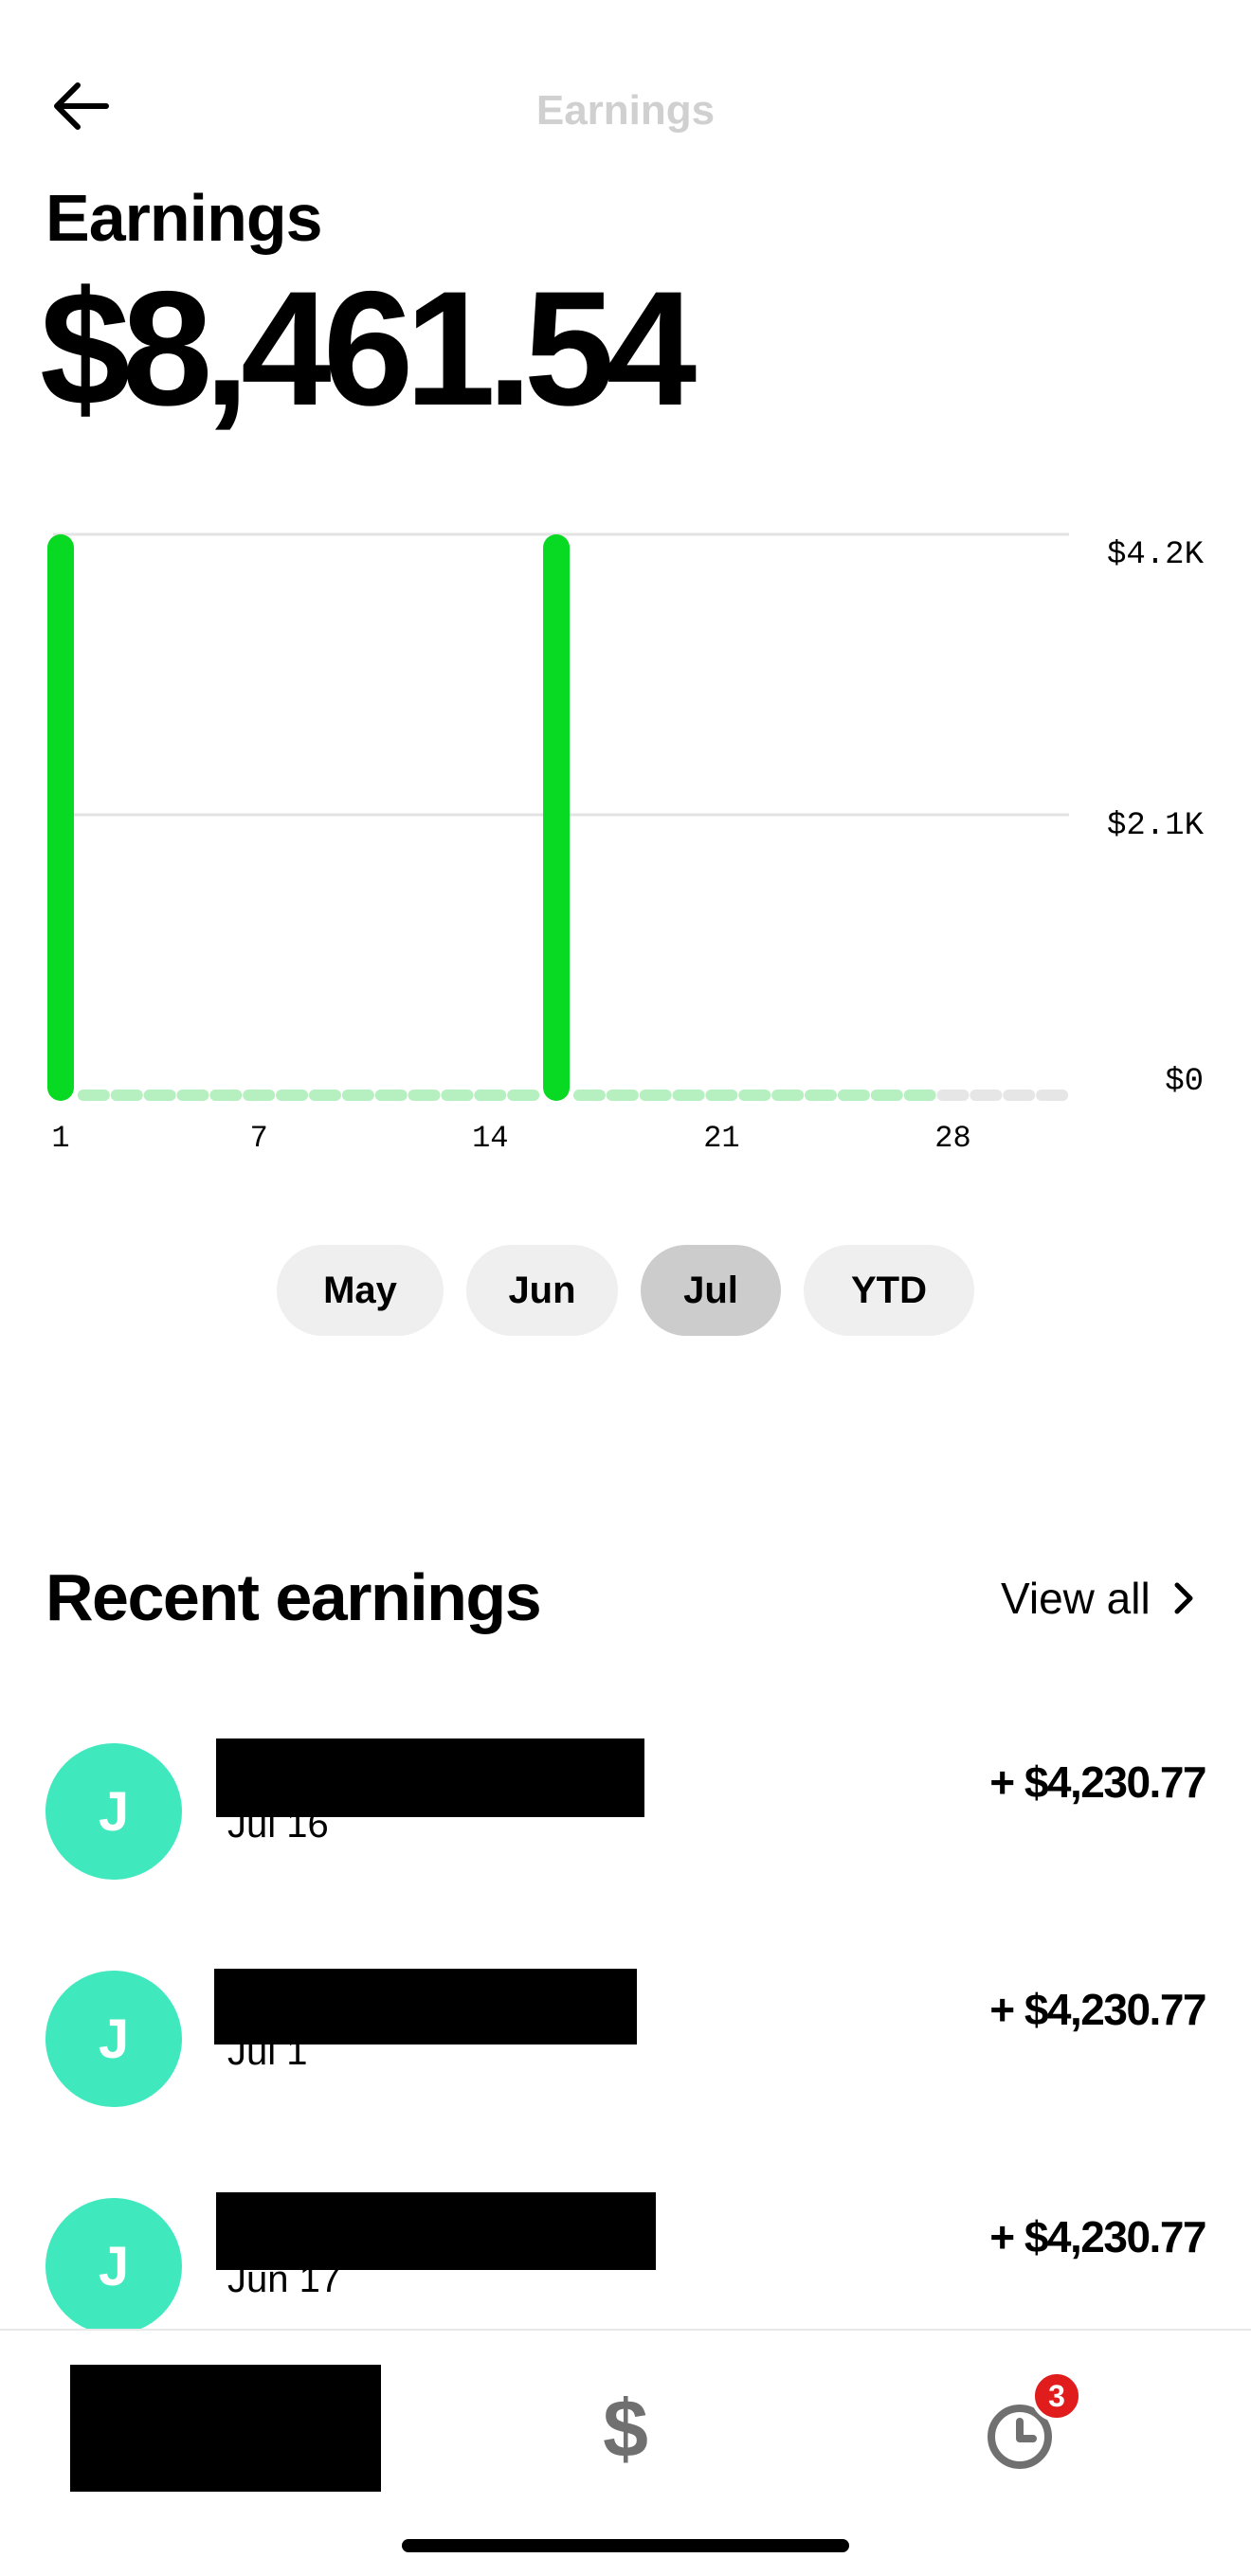  I want to click on header-title: Earnings, so click(626, 110).